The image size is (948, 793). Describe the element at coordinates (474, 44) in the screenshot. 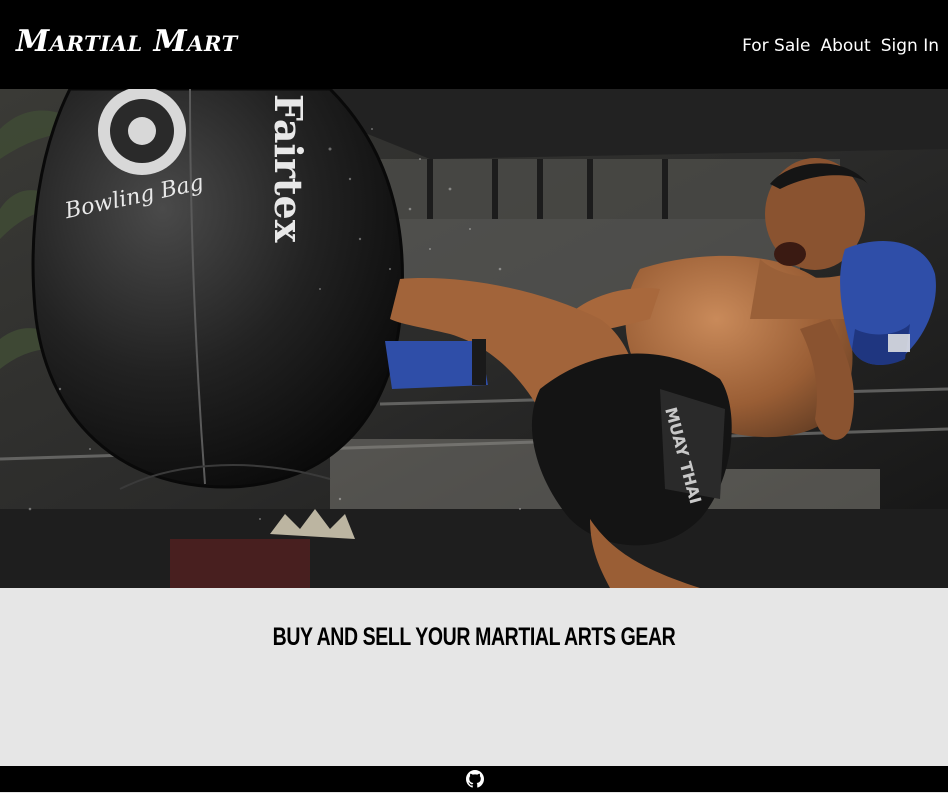

I see `navbar: Martial Mart For Sale About Sign In` at that location.